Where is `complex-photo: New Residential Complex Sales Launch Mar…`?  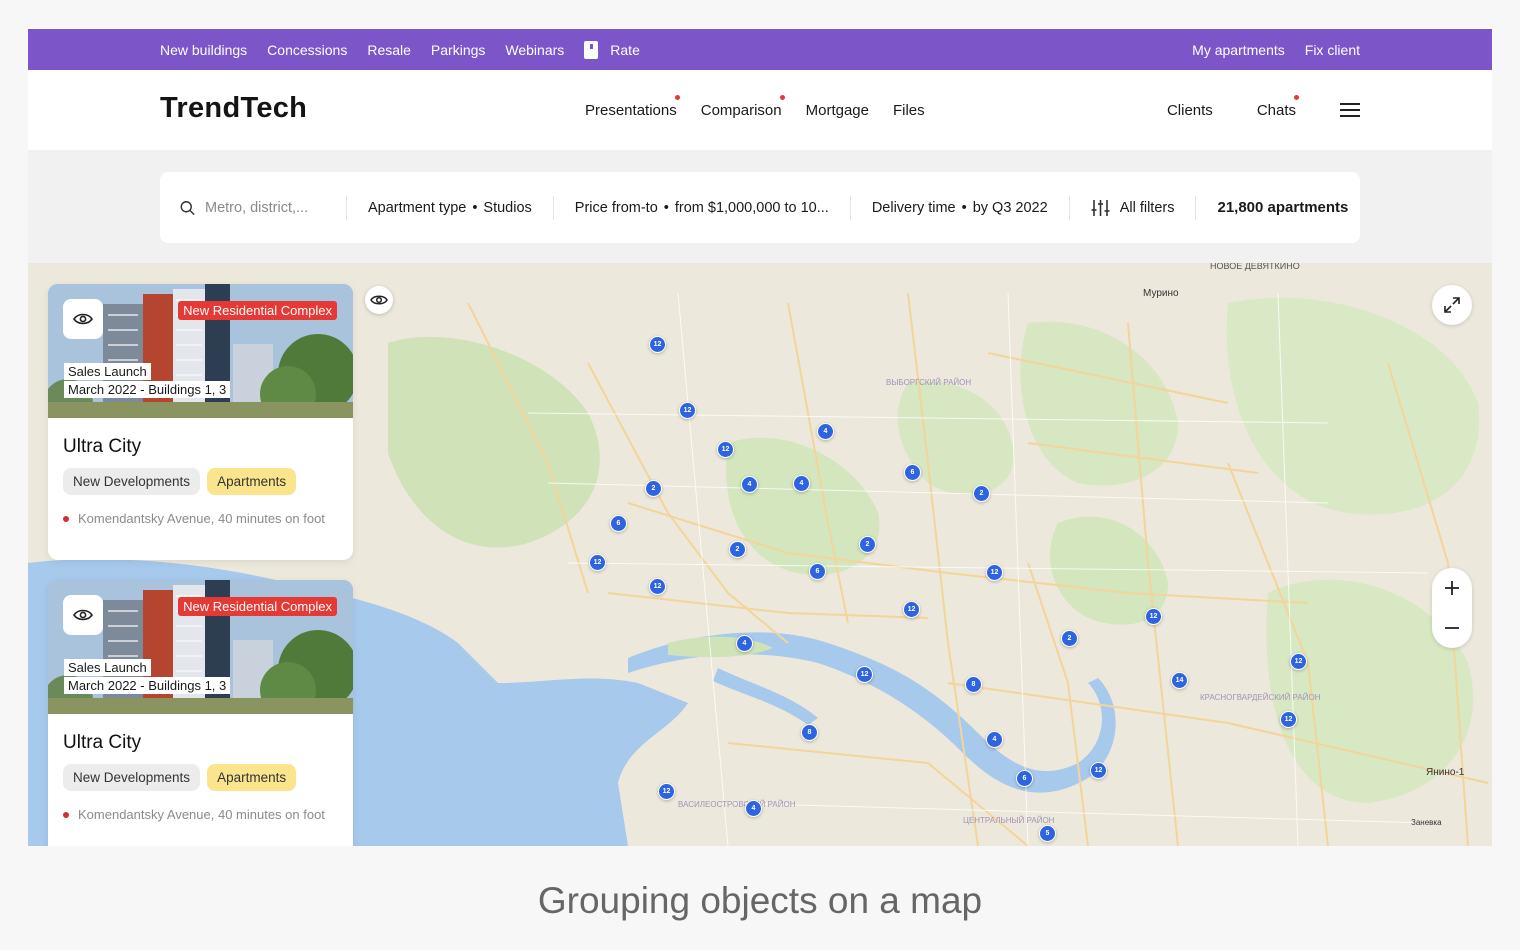 complex-photo: New Residential Complex Sales Launch Mar… is located at coordinates (200, 647).